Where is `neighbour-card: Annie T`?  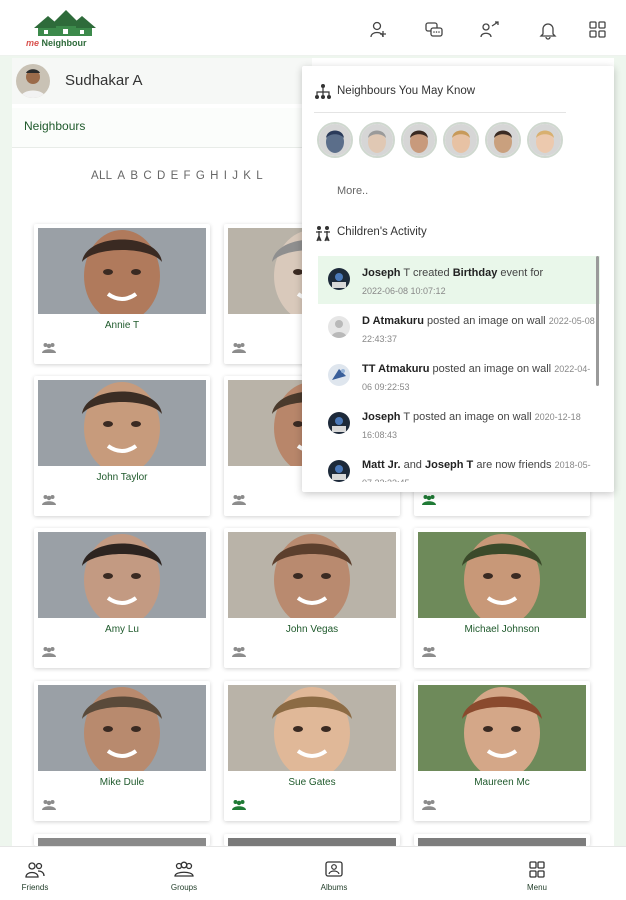
neighbour-card: Annie T is located at coordinates (122, 294).